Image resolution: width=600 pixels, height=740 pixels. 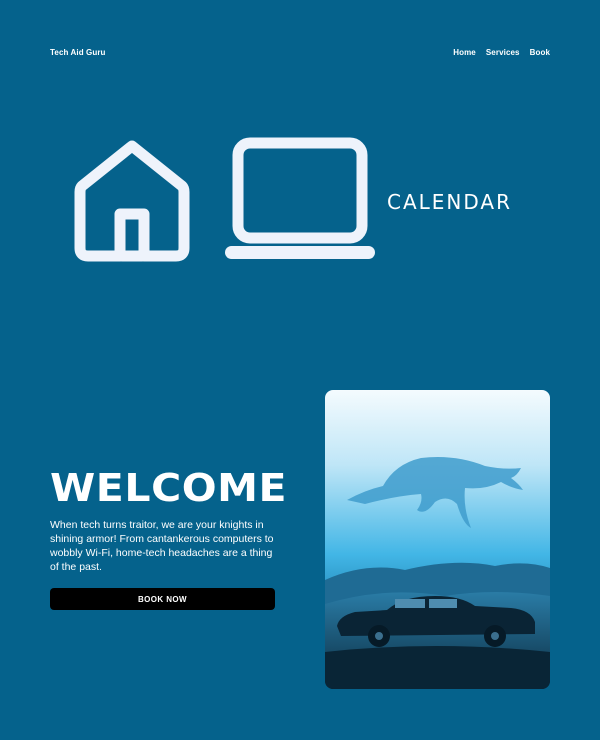 What do you see at coordinates (78, 52) in the screenshot?
I see `brand-name: Tech Aid Guru` at bounding box center [78, 52].